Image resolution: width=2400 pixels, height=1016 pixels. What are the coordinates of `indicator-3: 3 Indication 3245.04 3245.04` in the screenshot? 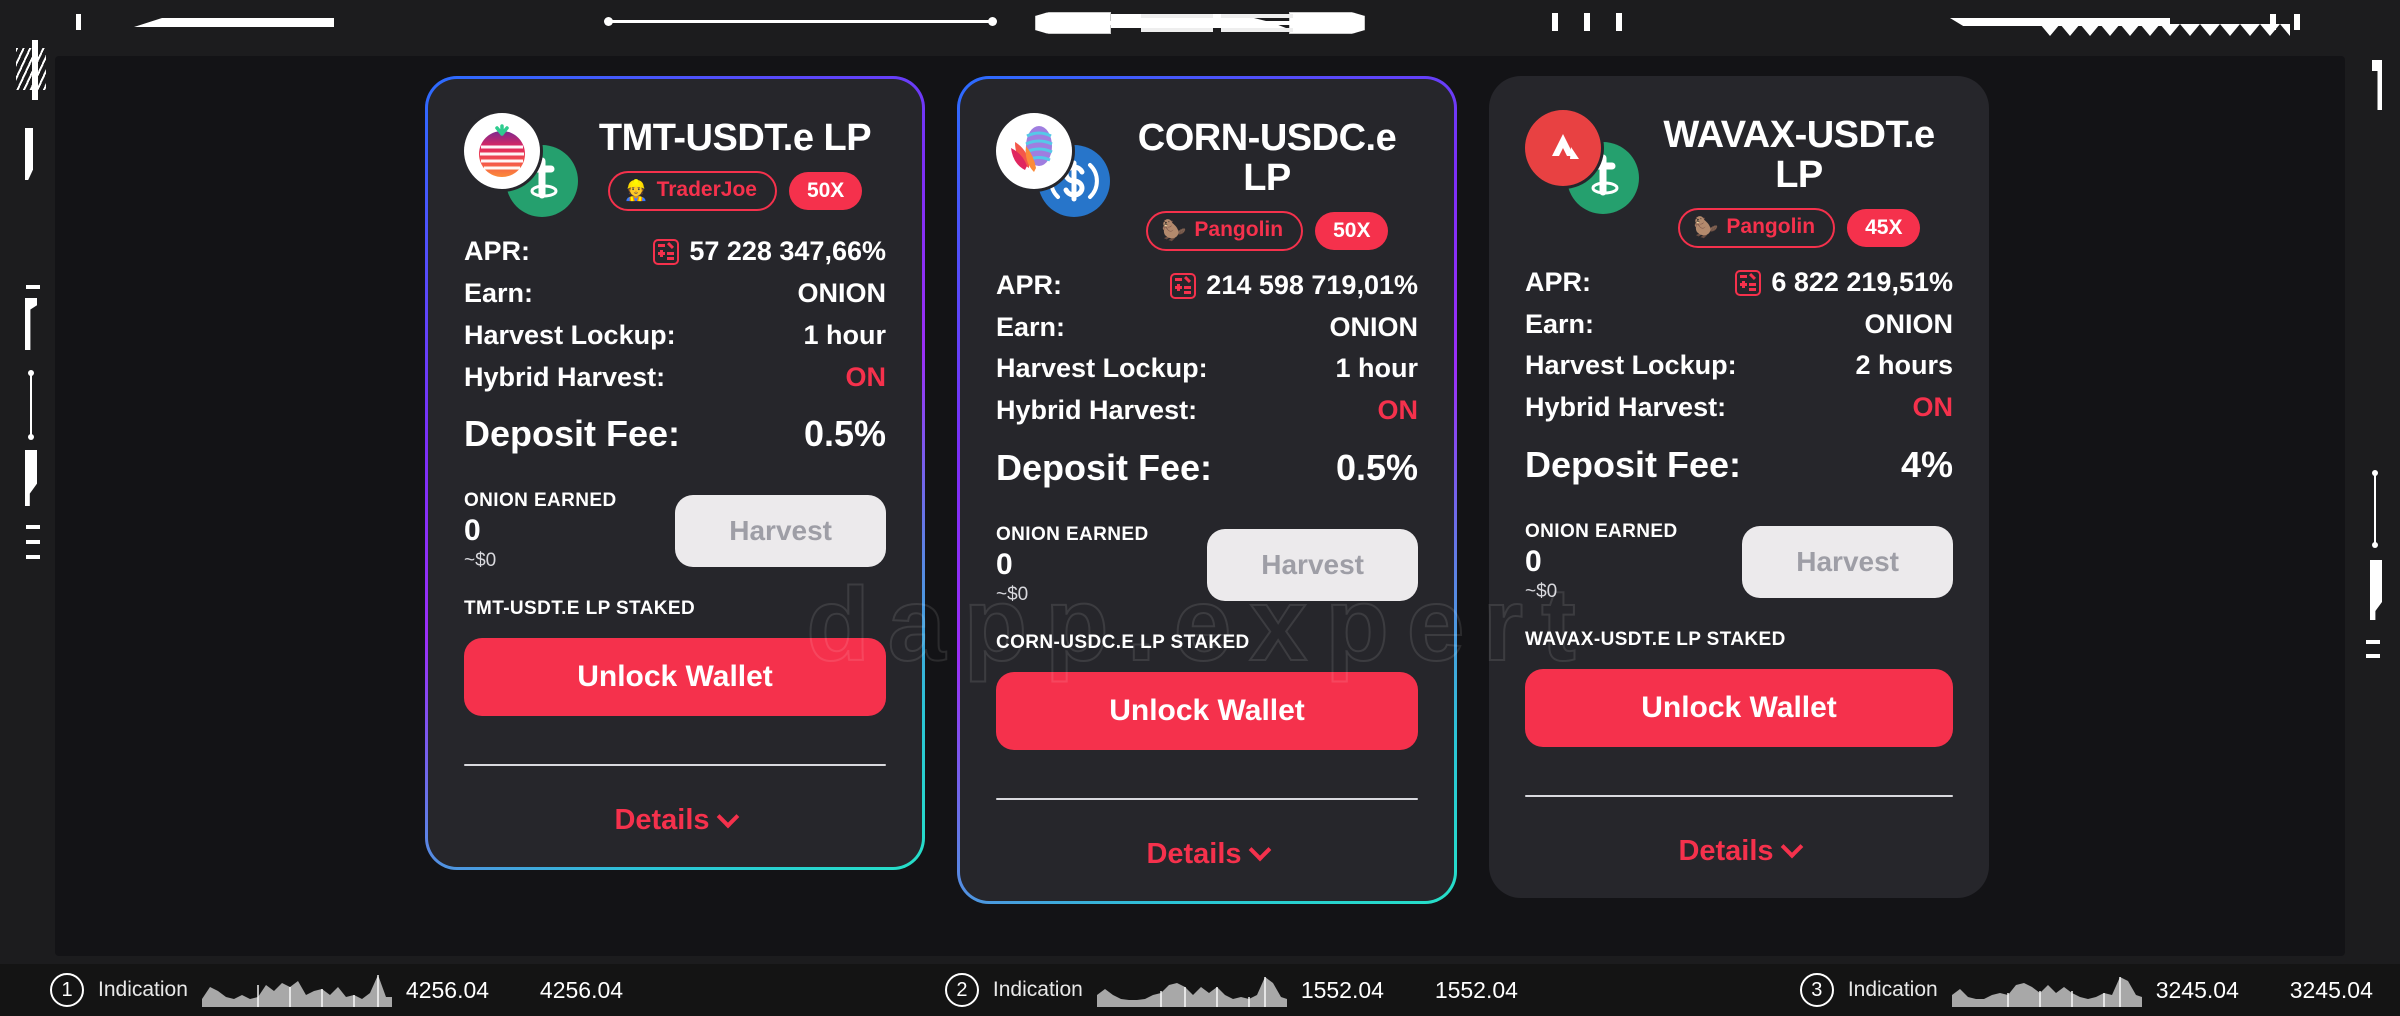 It's located at (2099, 990).